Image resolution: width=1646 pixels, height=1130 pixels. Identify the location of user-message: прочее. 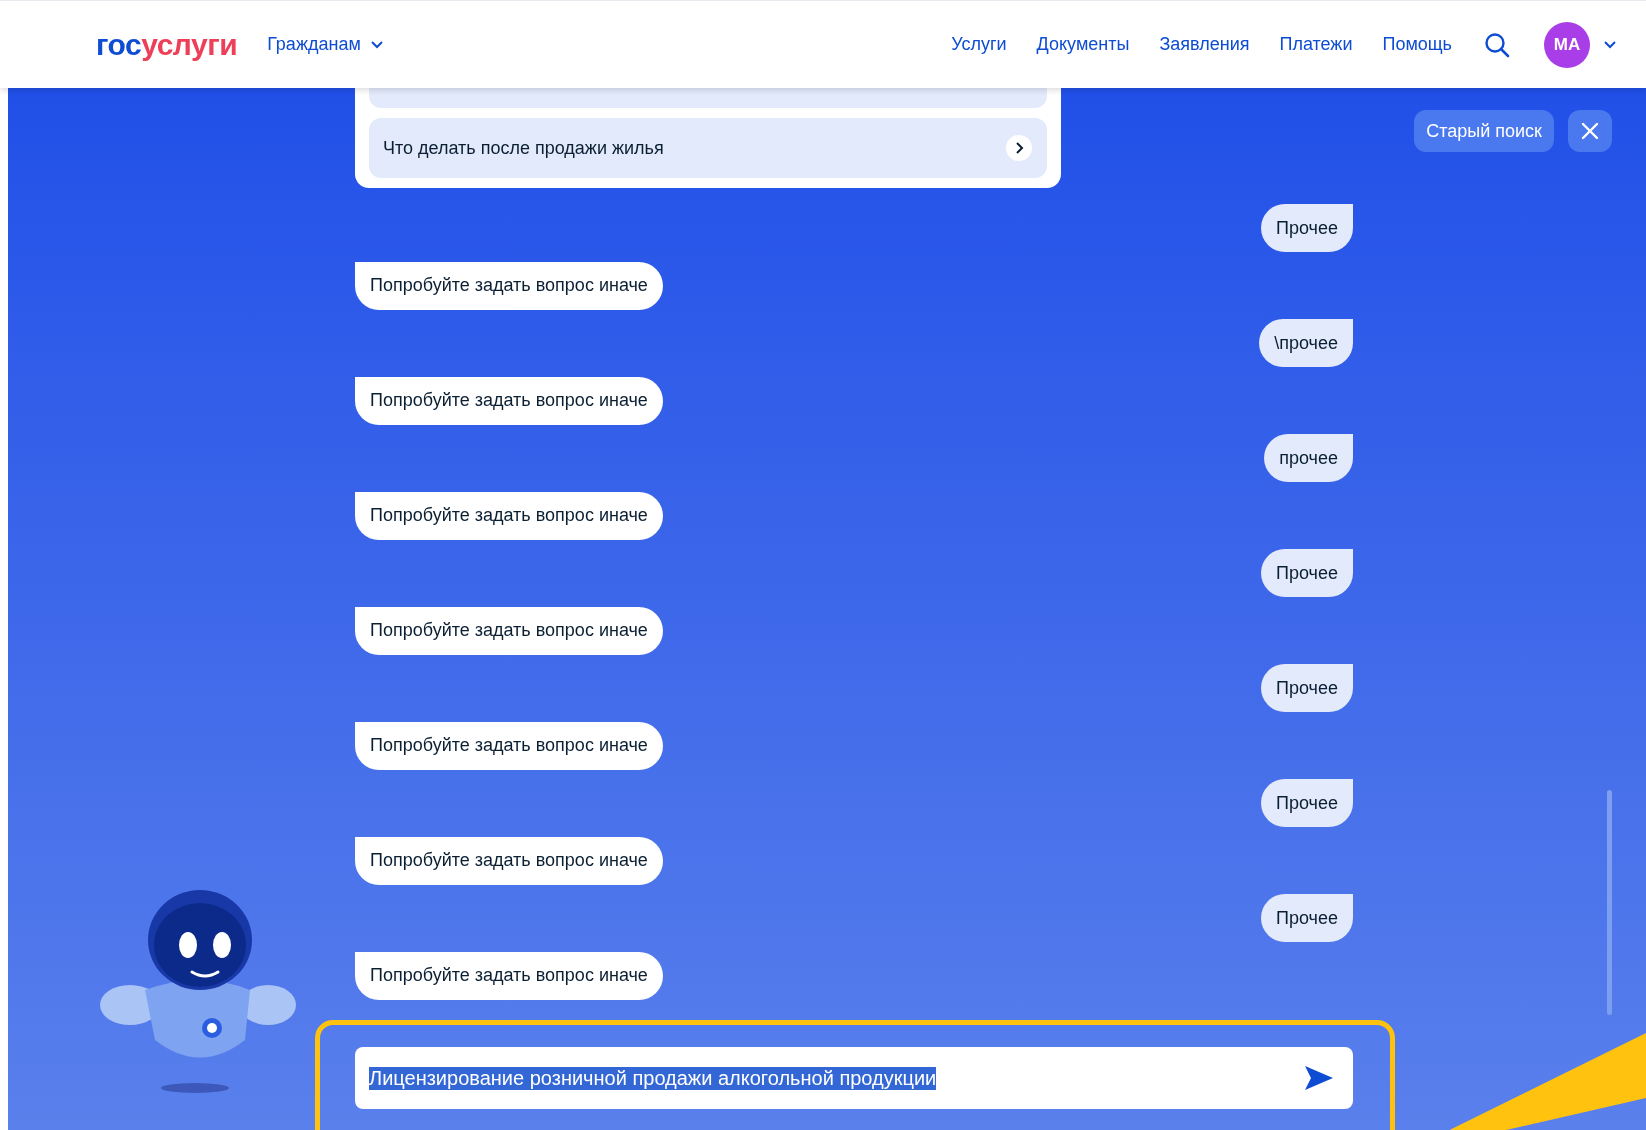
(1308, 458).